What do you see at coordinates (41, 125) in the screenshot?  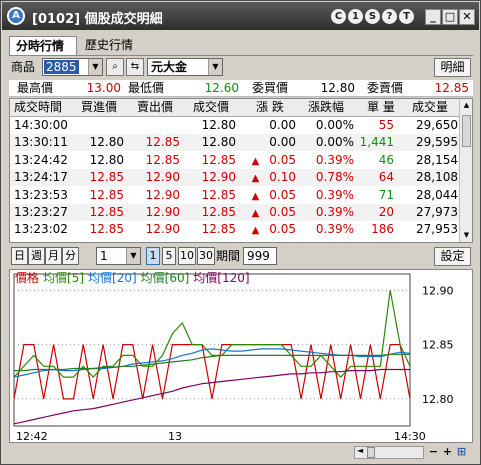 I see `cell-time: 14:30:00` at bounding box center [41, 125].